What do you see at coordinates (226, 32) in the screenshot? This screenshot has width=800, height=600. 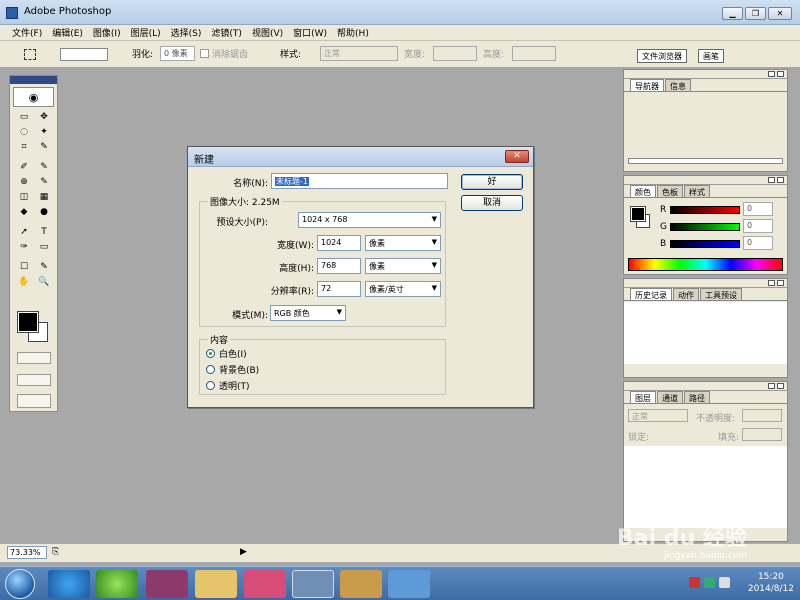 I see `menu-filter: 滤镜(T)` at bounding box center [226, 32].